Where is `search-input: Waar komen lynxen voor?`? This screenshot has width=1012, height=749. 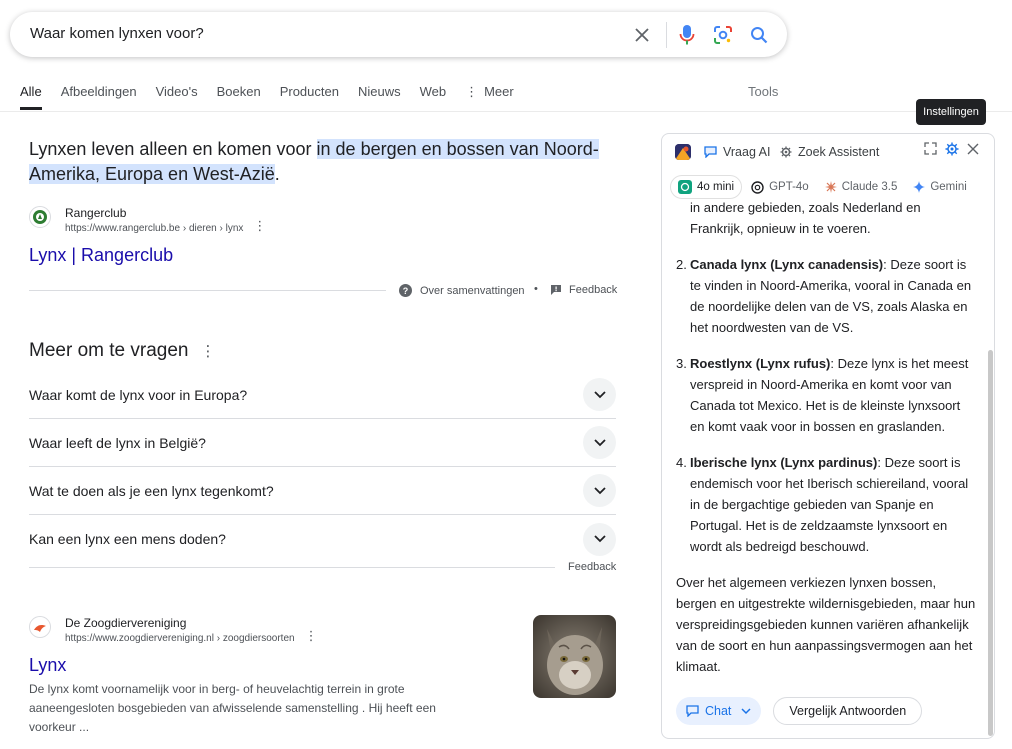
search-input: Waar komen lynxen voor? is located at coordinates (117, 33).